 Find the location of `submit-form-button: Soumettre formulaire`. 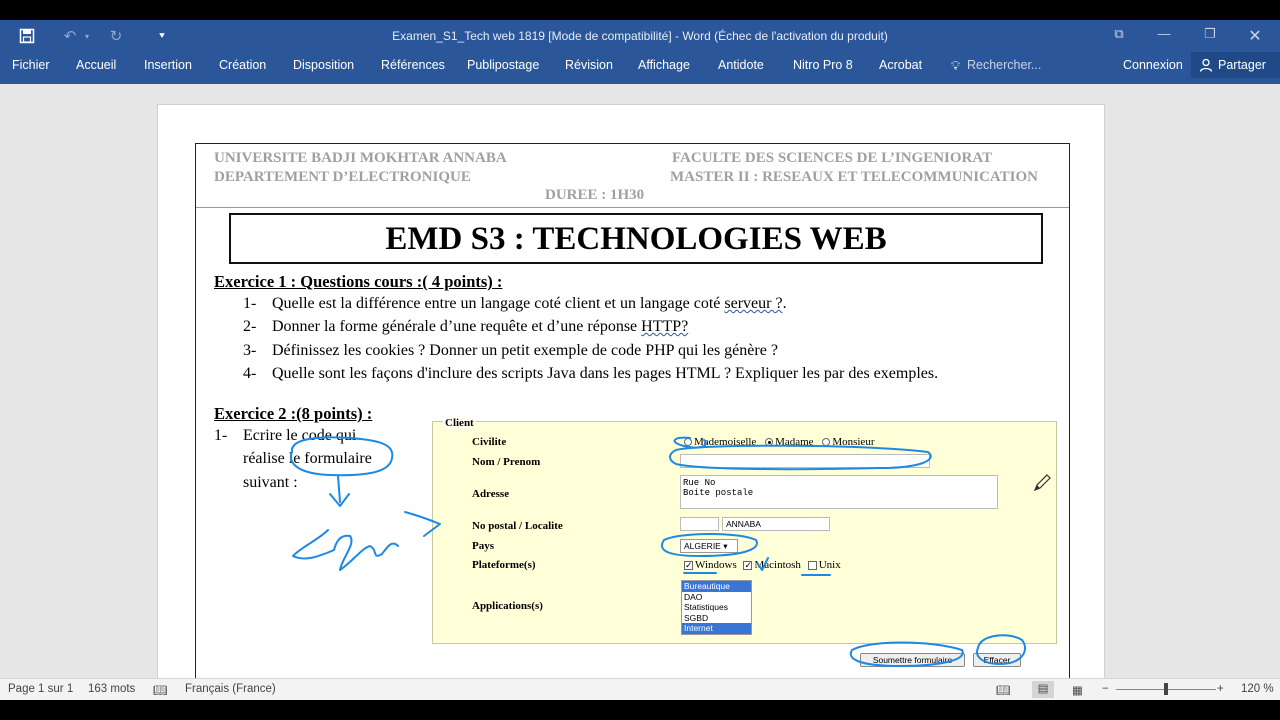

submit-form-button: Soumettre formulaire is located at coordinates (912, 660).